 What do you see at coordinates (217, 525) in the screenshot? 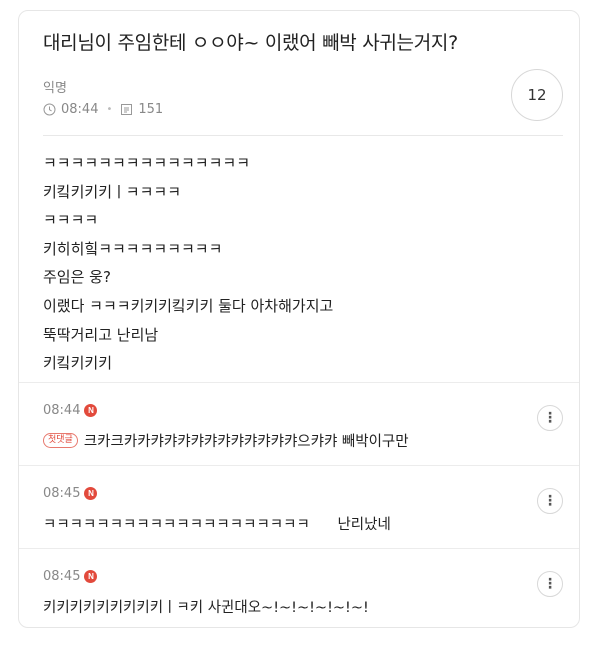
I see `comment-text: ㅋㅋㅋㅋㅋㅋㅋㅋㅋㅋㅋㅋㅋㅋㅋㅋㅋㅋㅋㅋ 난리났네` at bounding box center [217, 525].